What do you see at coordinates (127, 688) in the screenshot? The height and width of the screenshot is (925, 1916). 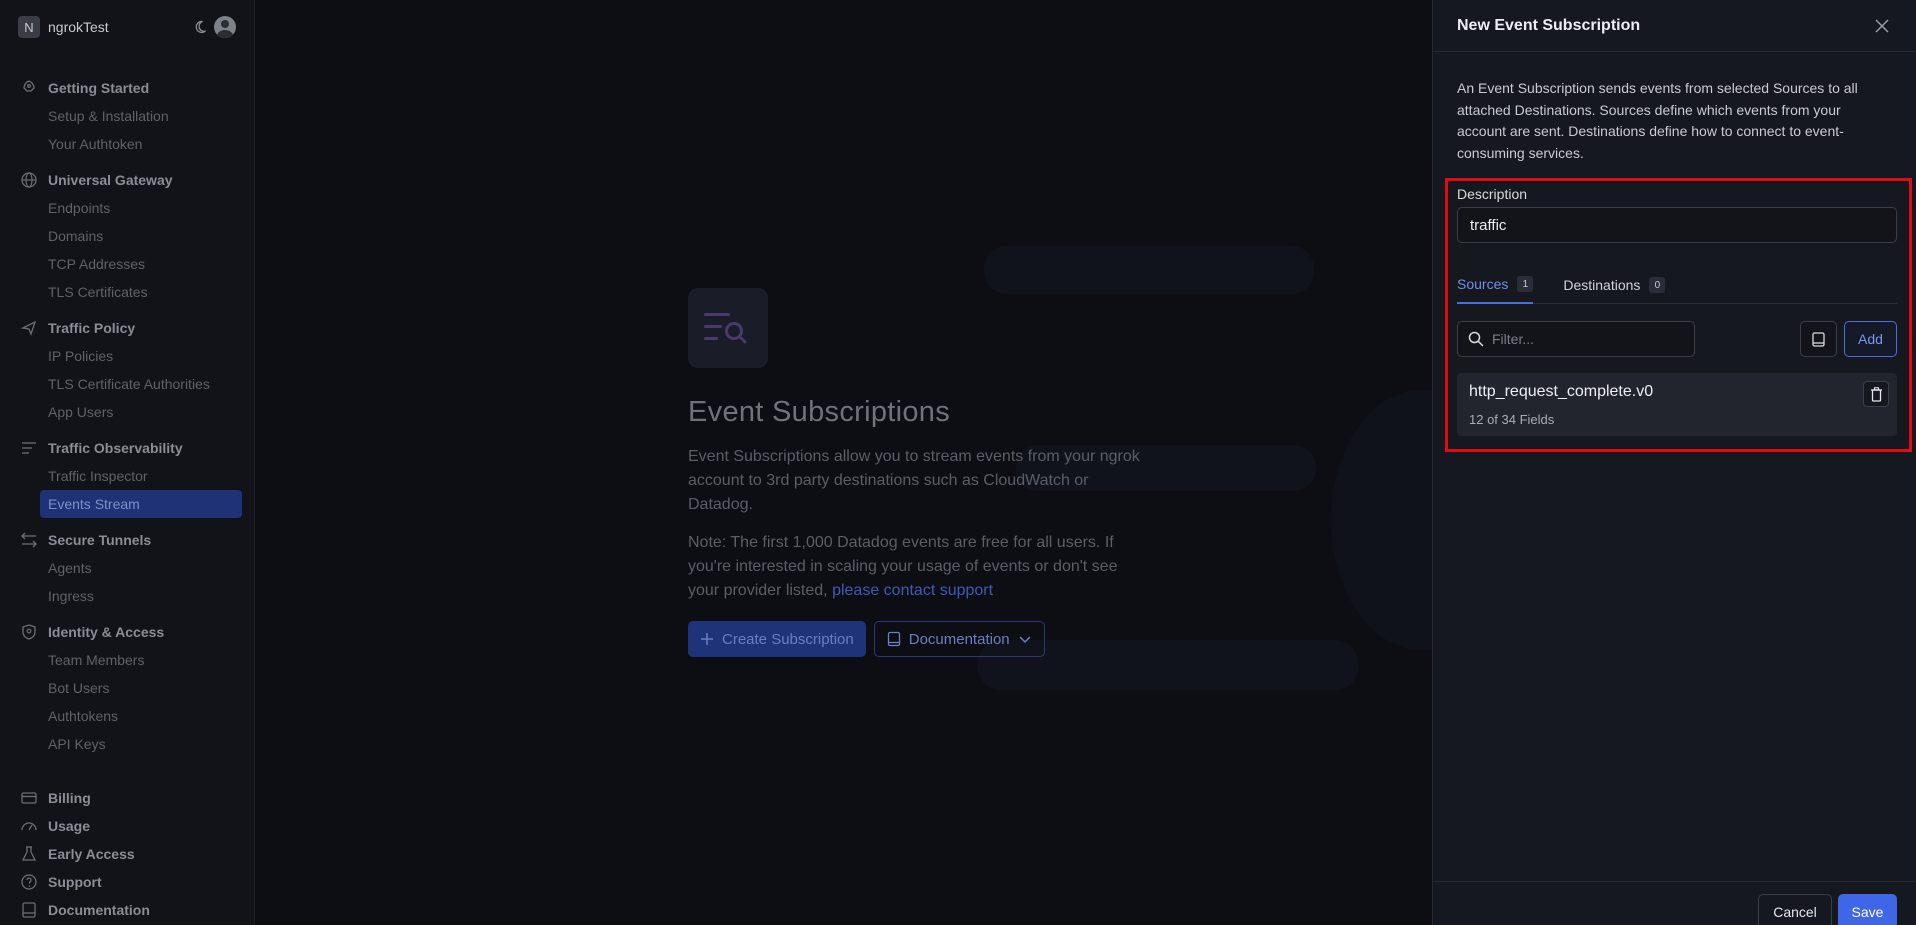 I see `sidebar-item-bot-users: Bot Users` at bounding box center [127, 688].